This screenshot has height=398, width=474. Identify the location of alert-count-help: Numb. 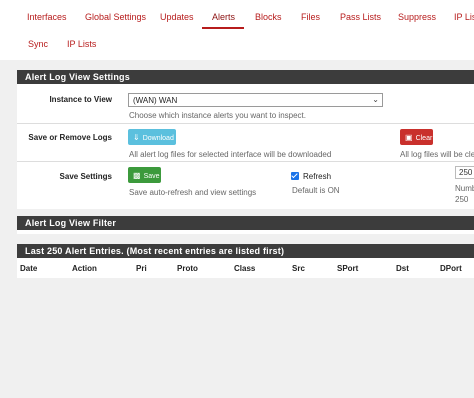
(464, 188).